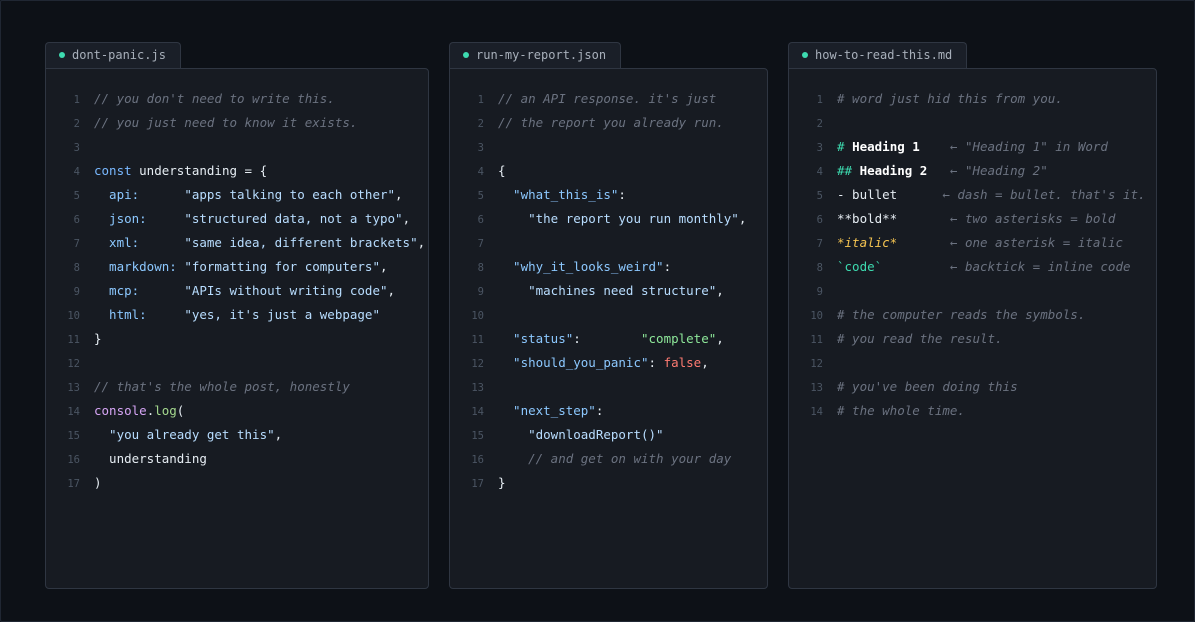 The height and width of the screenshot is (622, 1195). Describe the element at coordinates (886, 146) in the screenshot. I see `code-token: Heading 1` at that location.